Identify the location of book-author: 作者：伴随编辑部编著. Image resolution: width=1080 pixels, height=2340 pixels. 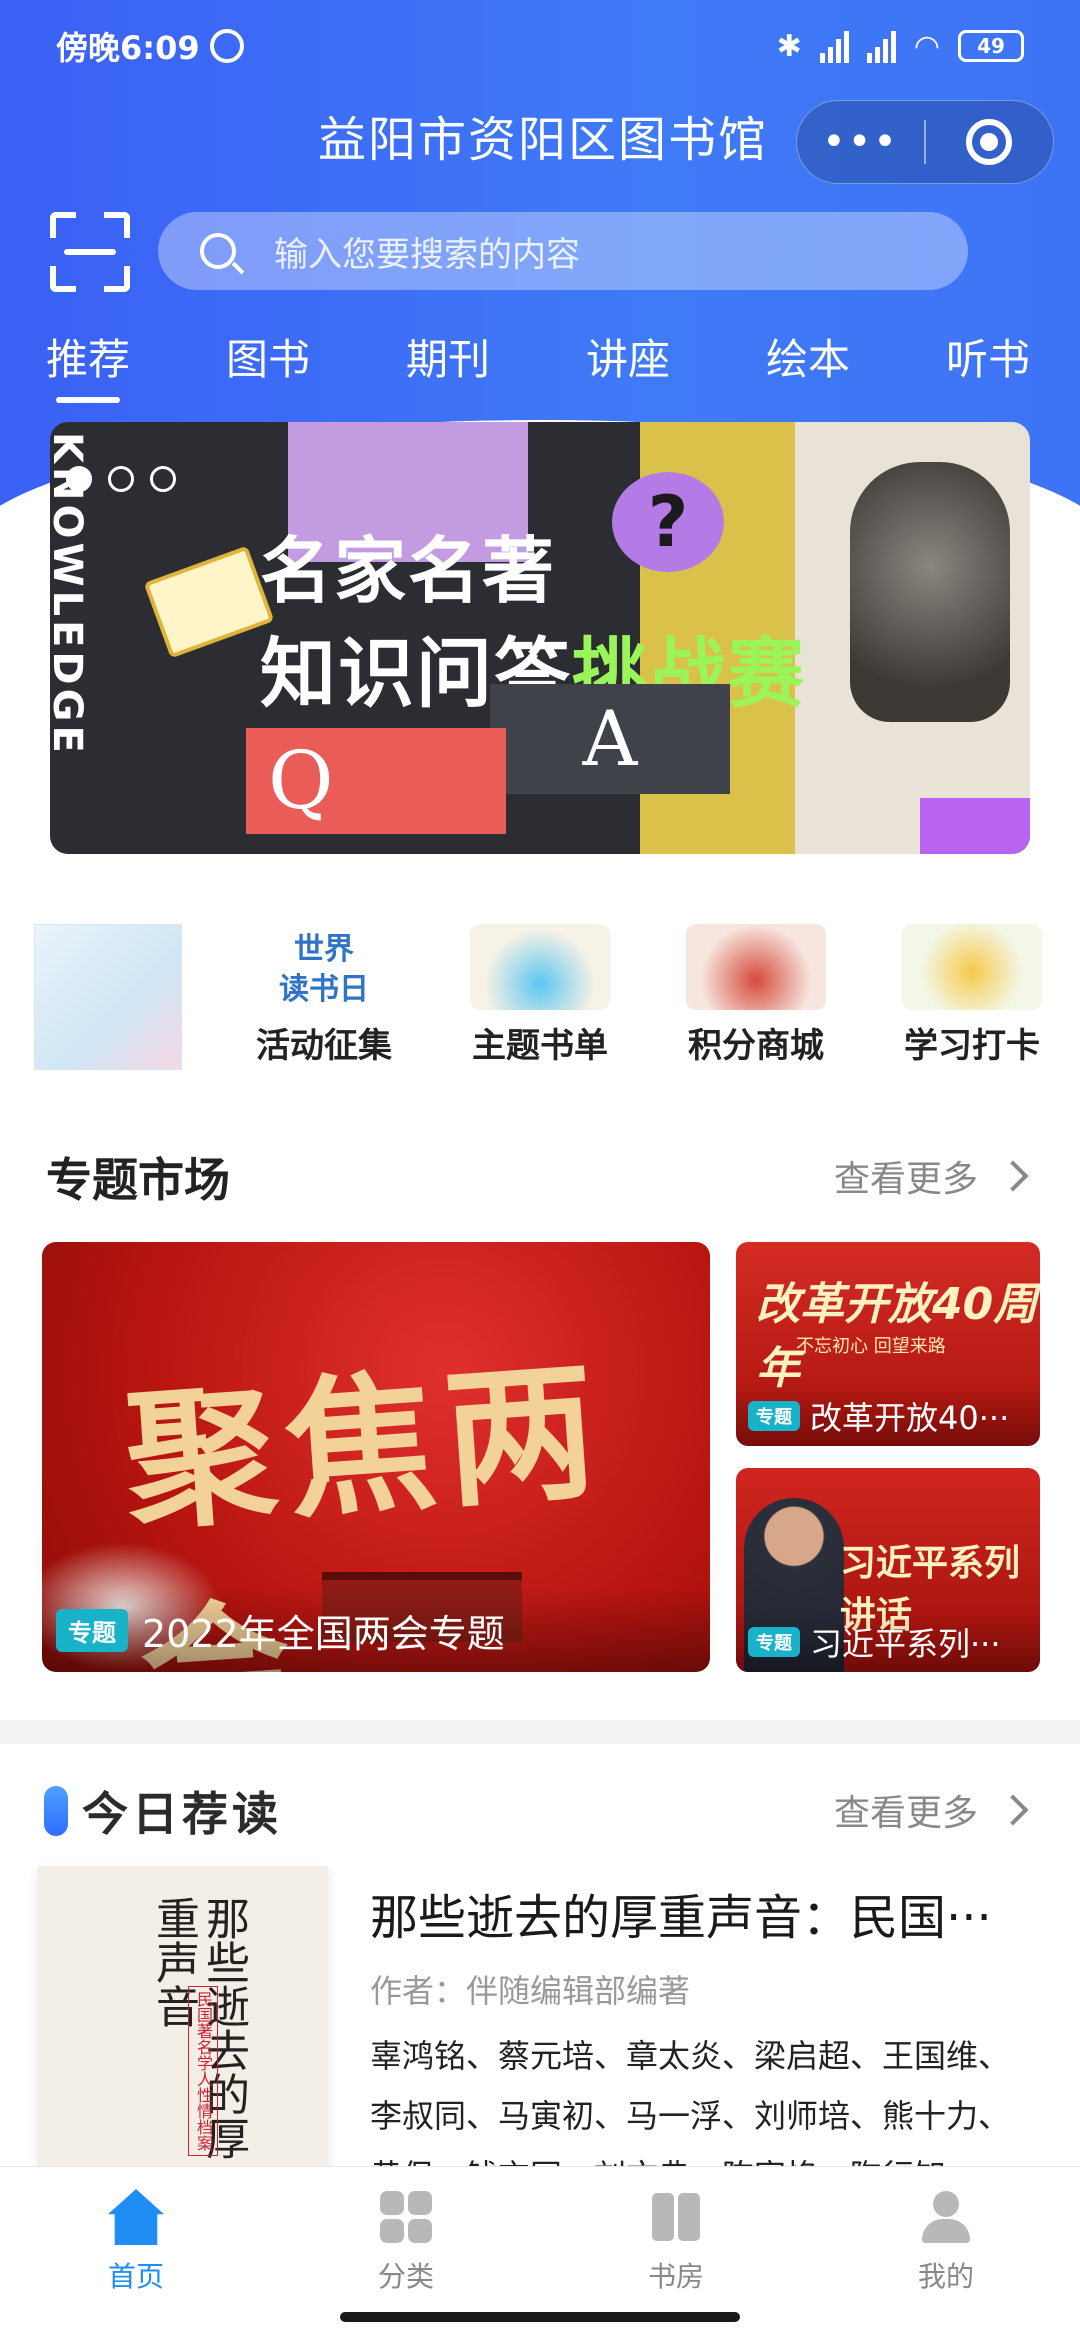
(530, 1991).